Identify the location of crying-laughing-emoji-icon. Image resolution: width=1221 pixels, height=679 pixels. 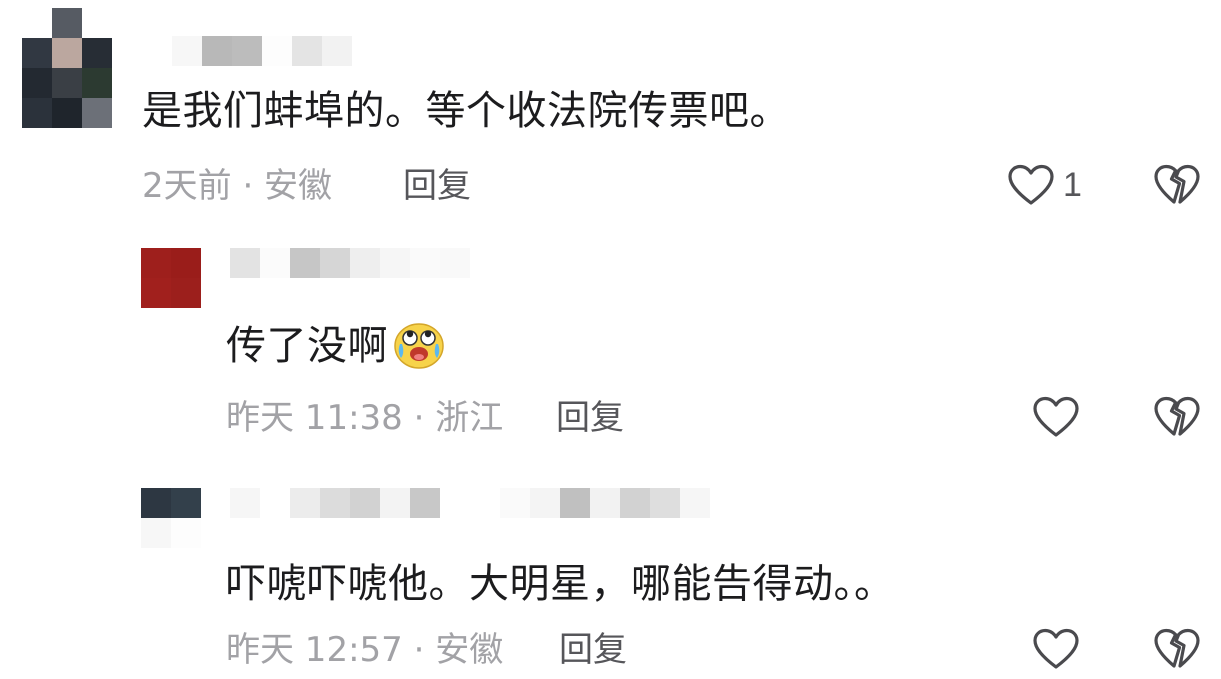
(419, 346).